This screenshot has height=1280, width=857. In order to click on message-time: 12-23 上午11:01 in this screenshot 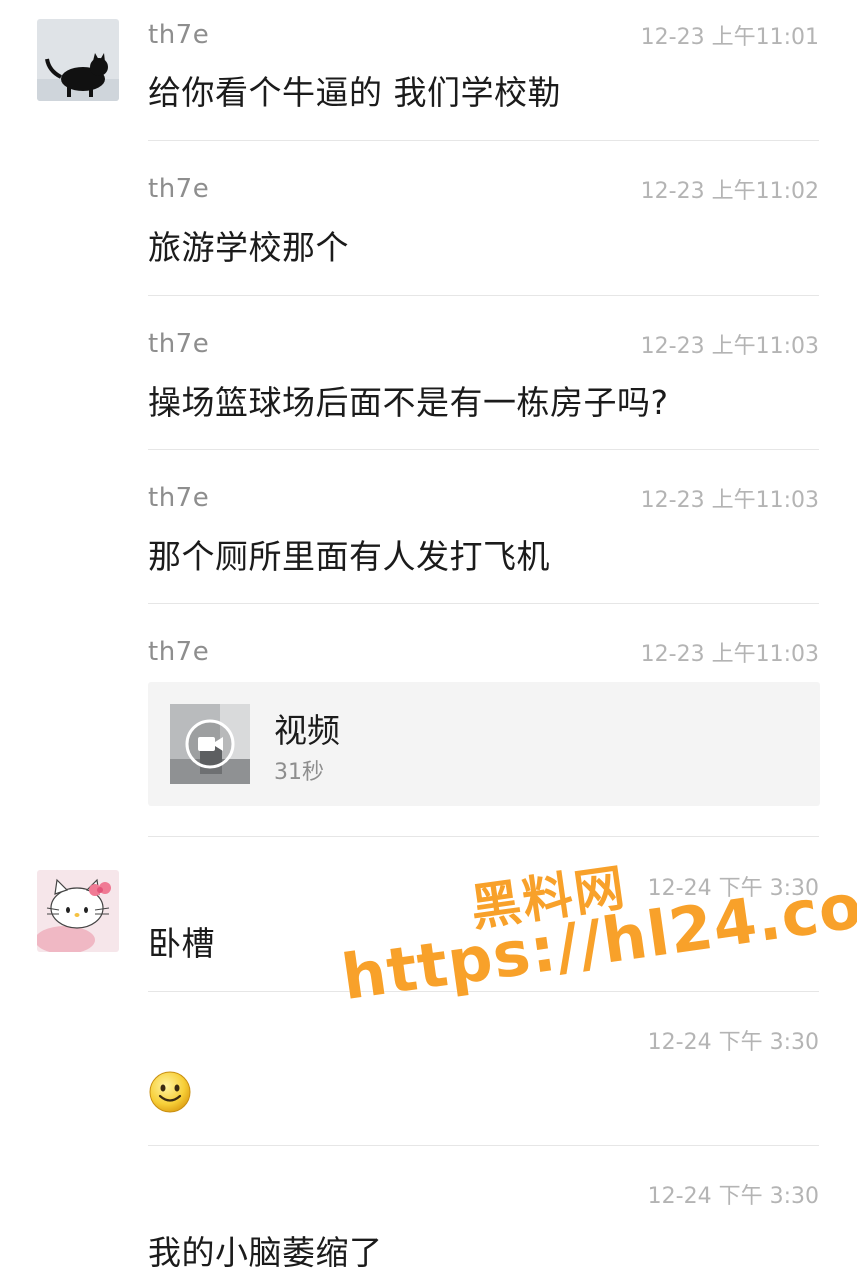, I will do `click(729, 37)`.